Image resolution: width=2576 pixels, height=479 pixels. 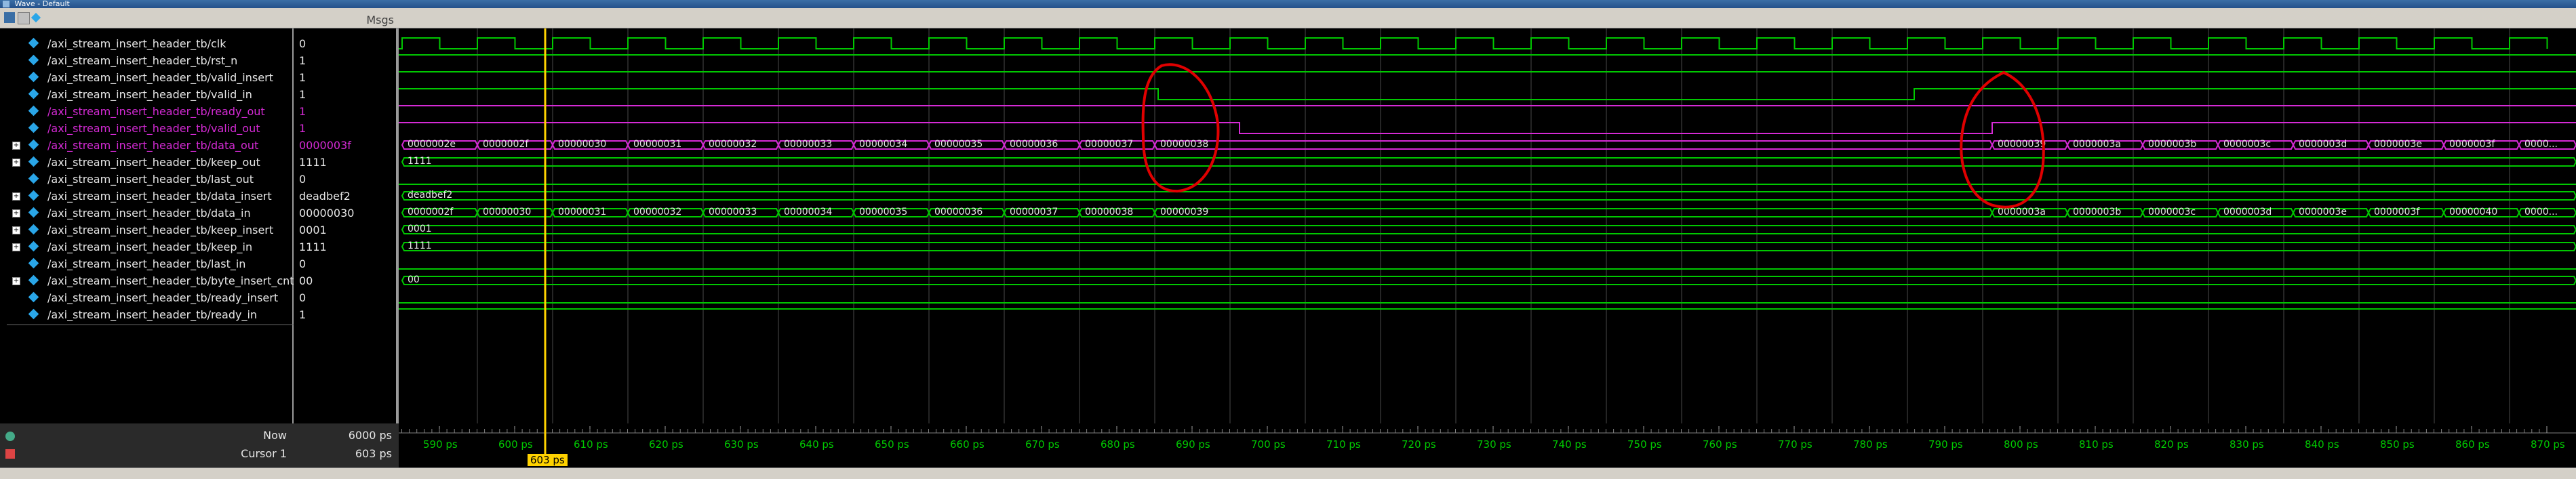 I want to click on data-out-label: 00000037, so click(x=1109, y=144).